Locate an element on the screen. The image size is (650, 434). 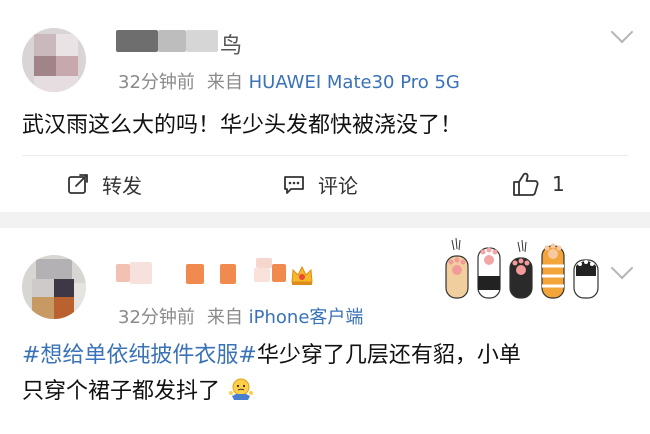
crown-badge-icon is located at coordinates (302, 275).